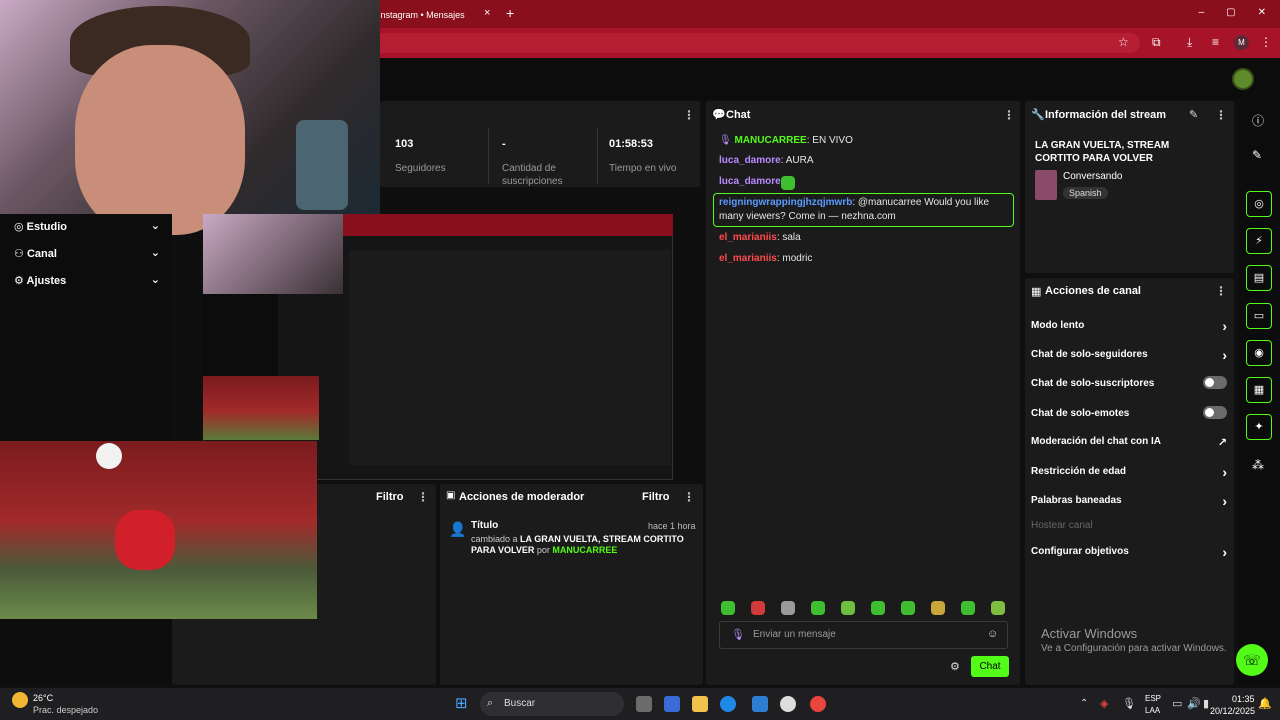 The image size is (1280, 720). I want to click on tab-close-icon: ×, so click(487, 13).